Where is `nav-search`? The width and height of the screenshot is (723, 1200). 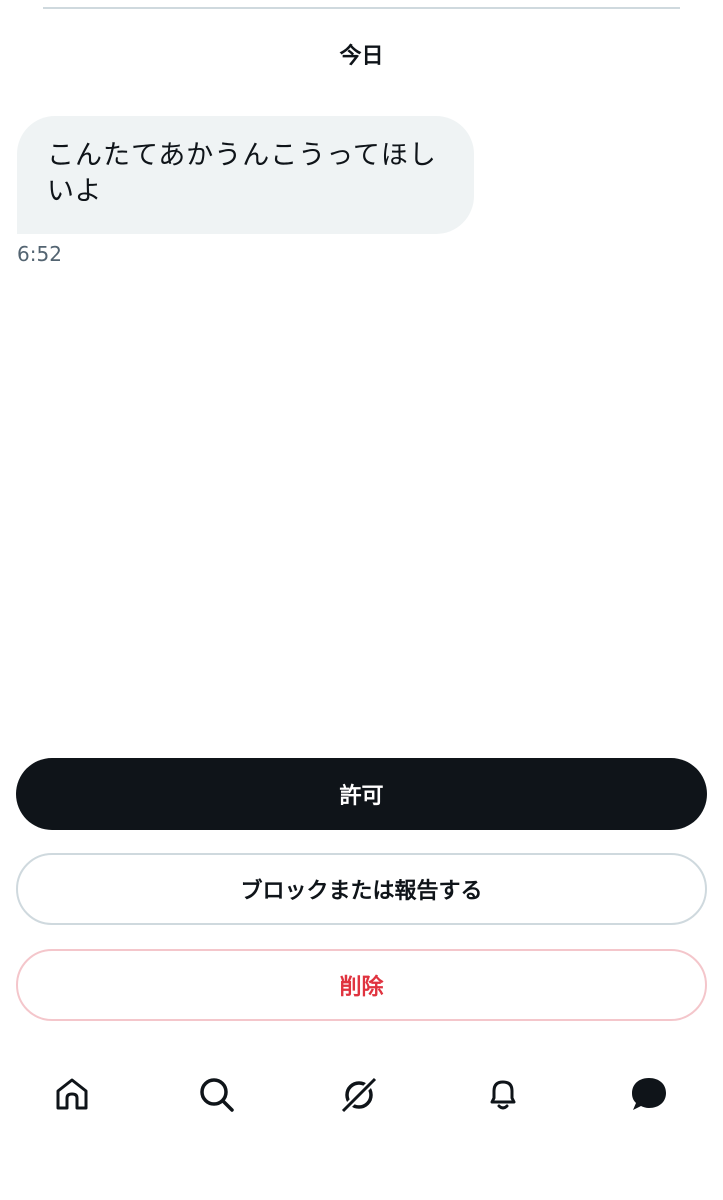 nav-search is located at coordinates (216, 1094).